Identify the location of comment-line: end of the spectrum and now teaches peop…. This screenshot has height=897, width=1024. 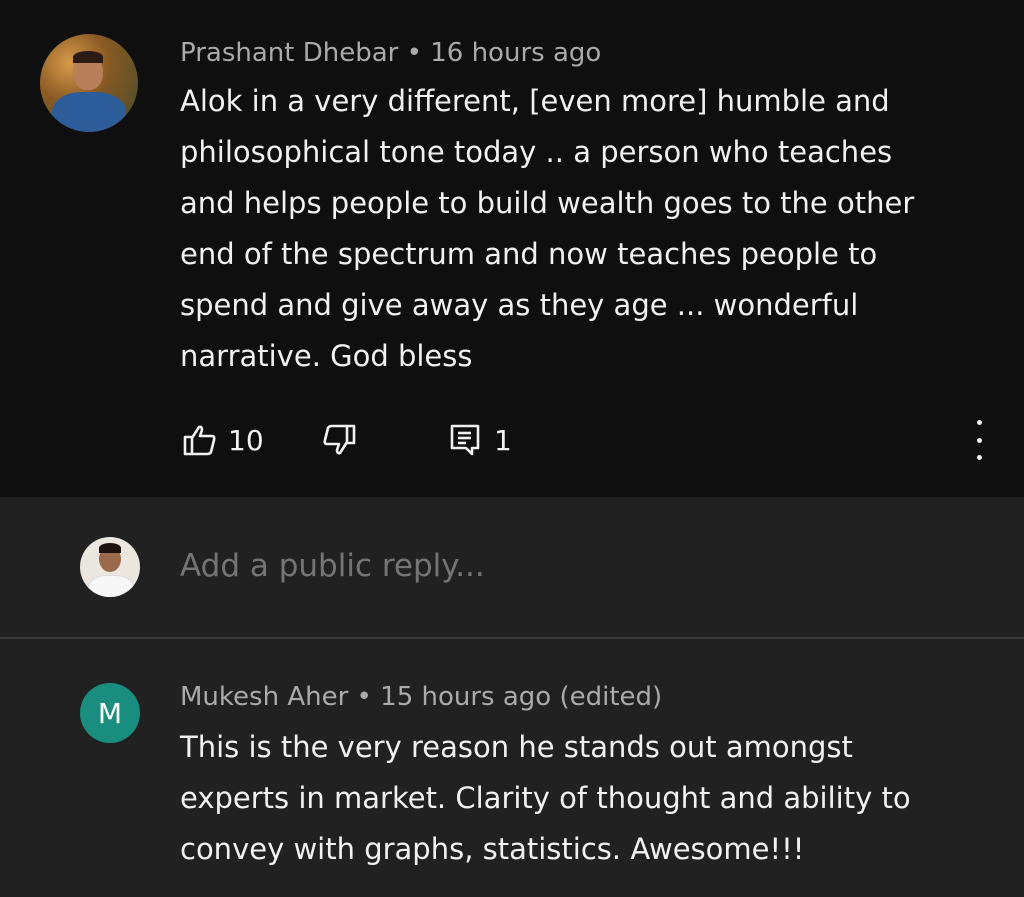
(529, 254).